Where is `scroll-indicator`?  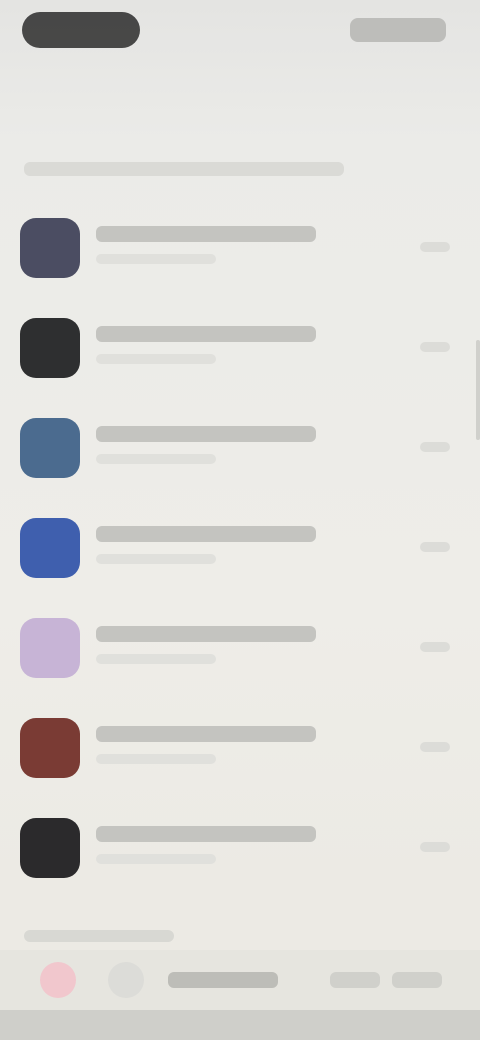
scroll-indicator is located at coordinates (478, 390).